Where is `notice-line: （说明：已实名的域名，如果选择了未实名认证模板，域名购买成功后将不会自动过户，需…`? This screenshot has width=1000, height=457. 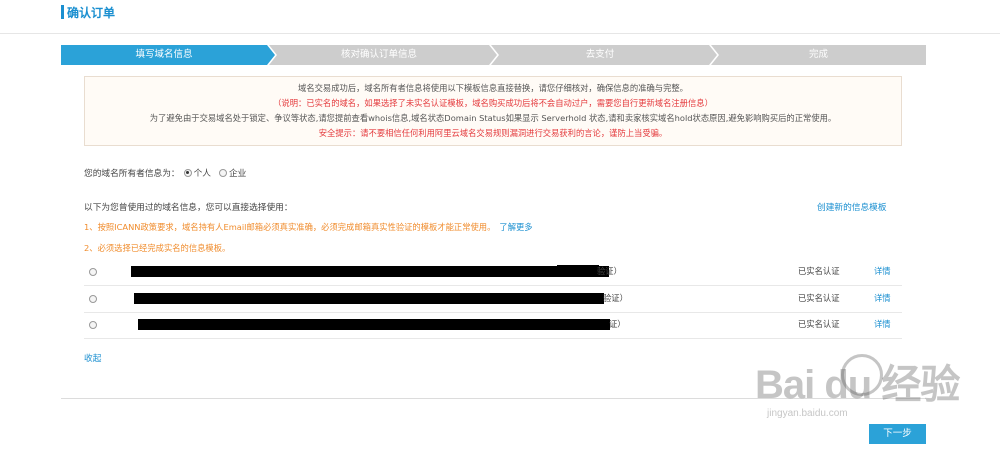 notice-line: （说明：已实名的域名，如果选择了未实名认证模板，域名购买成功后将不会自动过户，需… is located at coordinates (493, 103).